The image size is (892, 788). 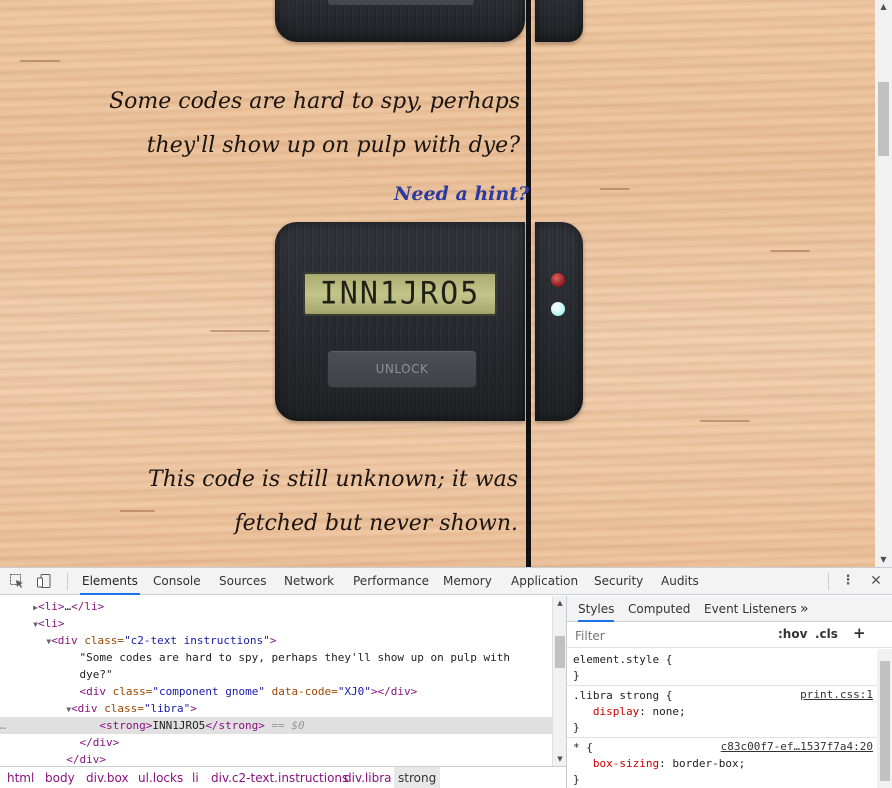 What do you see at coordinates (276, 640) in the screenshot?
I see `dom-node-div-instructions: ▼<div class="c2-text instructions">` at bounding box center [276, 640].